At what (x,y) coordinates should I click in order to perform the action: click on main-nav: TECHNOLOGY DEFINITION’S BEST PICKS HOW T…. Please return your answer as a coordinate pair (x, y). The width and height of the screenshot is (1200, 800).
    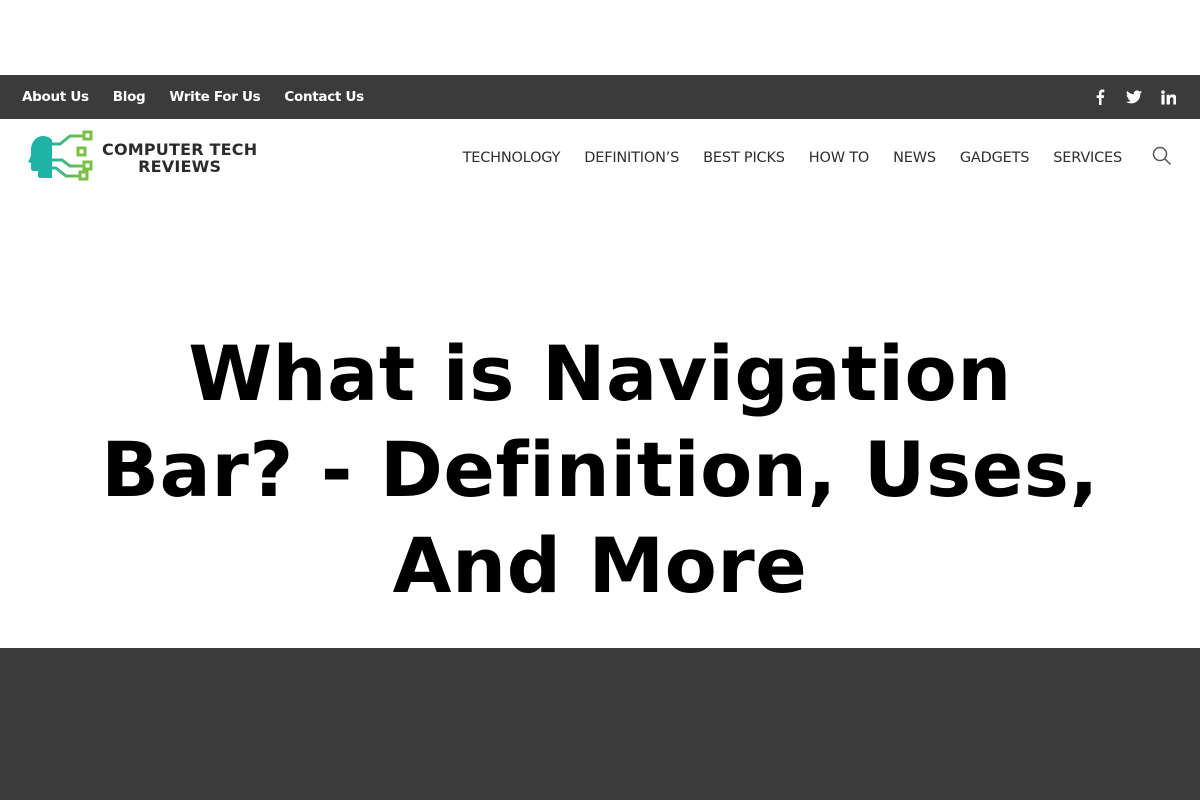
    Looking at the image, I should click on (805, 158).